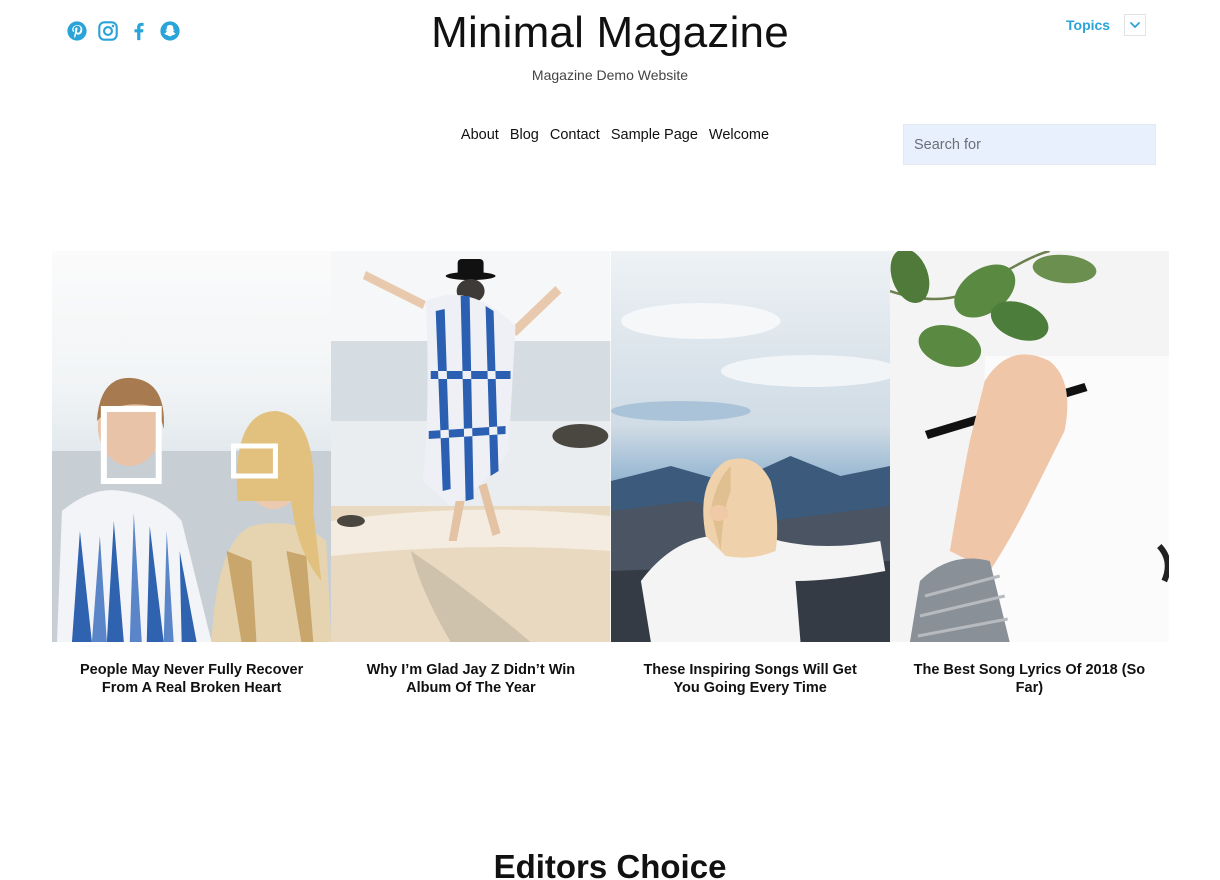 The width and height of the screenshot is (1220, 880). What do you see at coordinates (654, 135) in the screenshot?
I see `nav-item-sample-page: Sample Page` at bounding box center [654, 135].